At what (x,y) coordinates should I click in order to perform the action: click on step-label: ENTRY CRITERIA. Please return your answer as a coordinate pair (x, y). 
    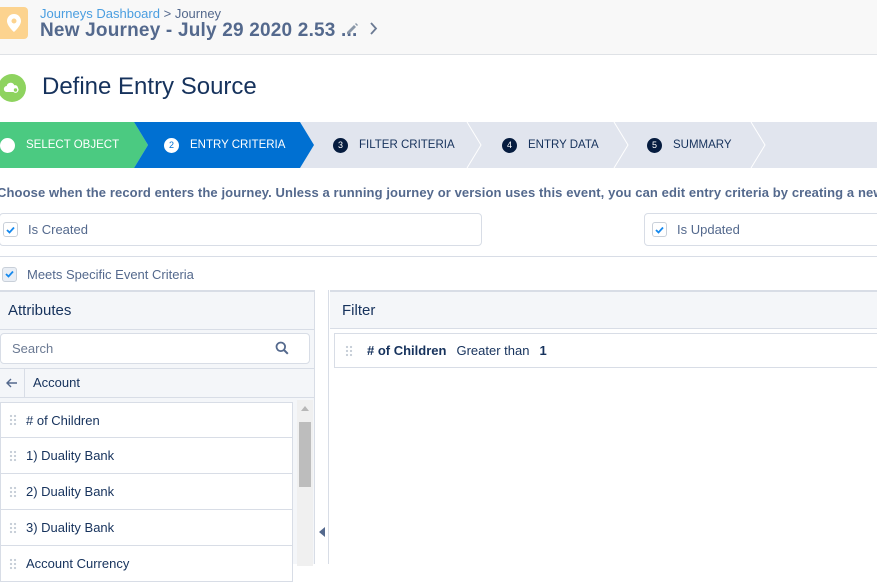
    Looking at the image, I should click on (238, 145).